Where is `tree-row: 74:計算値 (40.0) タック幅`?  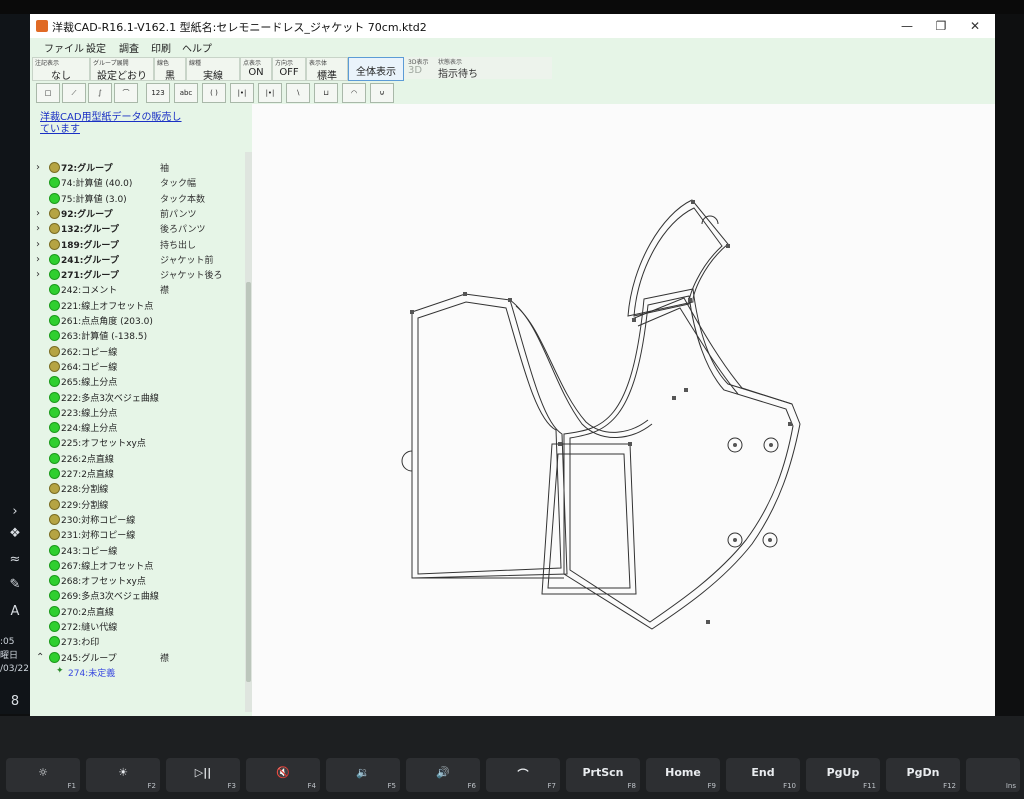
tree-row: 74:計算値 (40.0) タック幅 is located at coordinates (137, 182).